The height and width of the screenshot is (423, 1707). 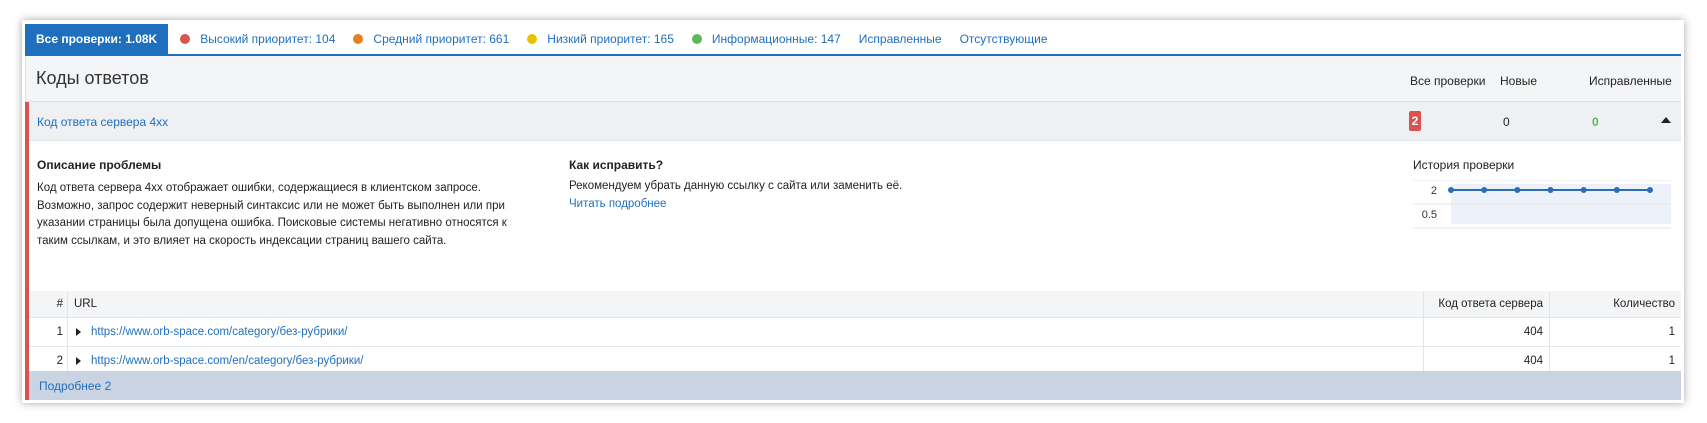 I want to click on history-chart: 2 0.5, so click(x=1542, y=204).